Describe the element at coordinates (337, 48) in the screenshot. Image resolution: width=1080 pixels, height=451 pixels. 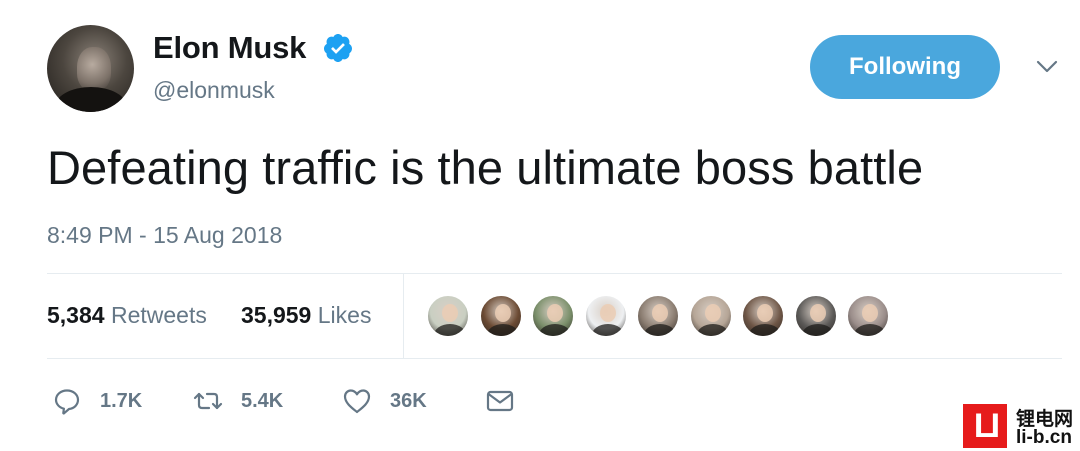
I see `verified-badge-icon` at that location.